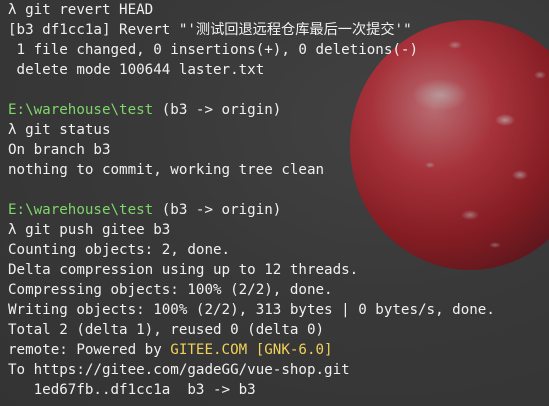 This screenshot has width=549, height=406. I want to click on terminal-line: To https://gitee.com/gadeGG/vue-shop.git, so click(251, 370).